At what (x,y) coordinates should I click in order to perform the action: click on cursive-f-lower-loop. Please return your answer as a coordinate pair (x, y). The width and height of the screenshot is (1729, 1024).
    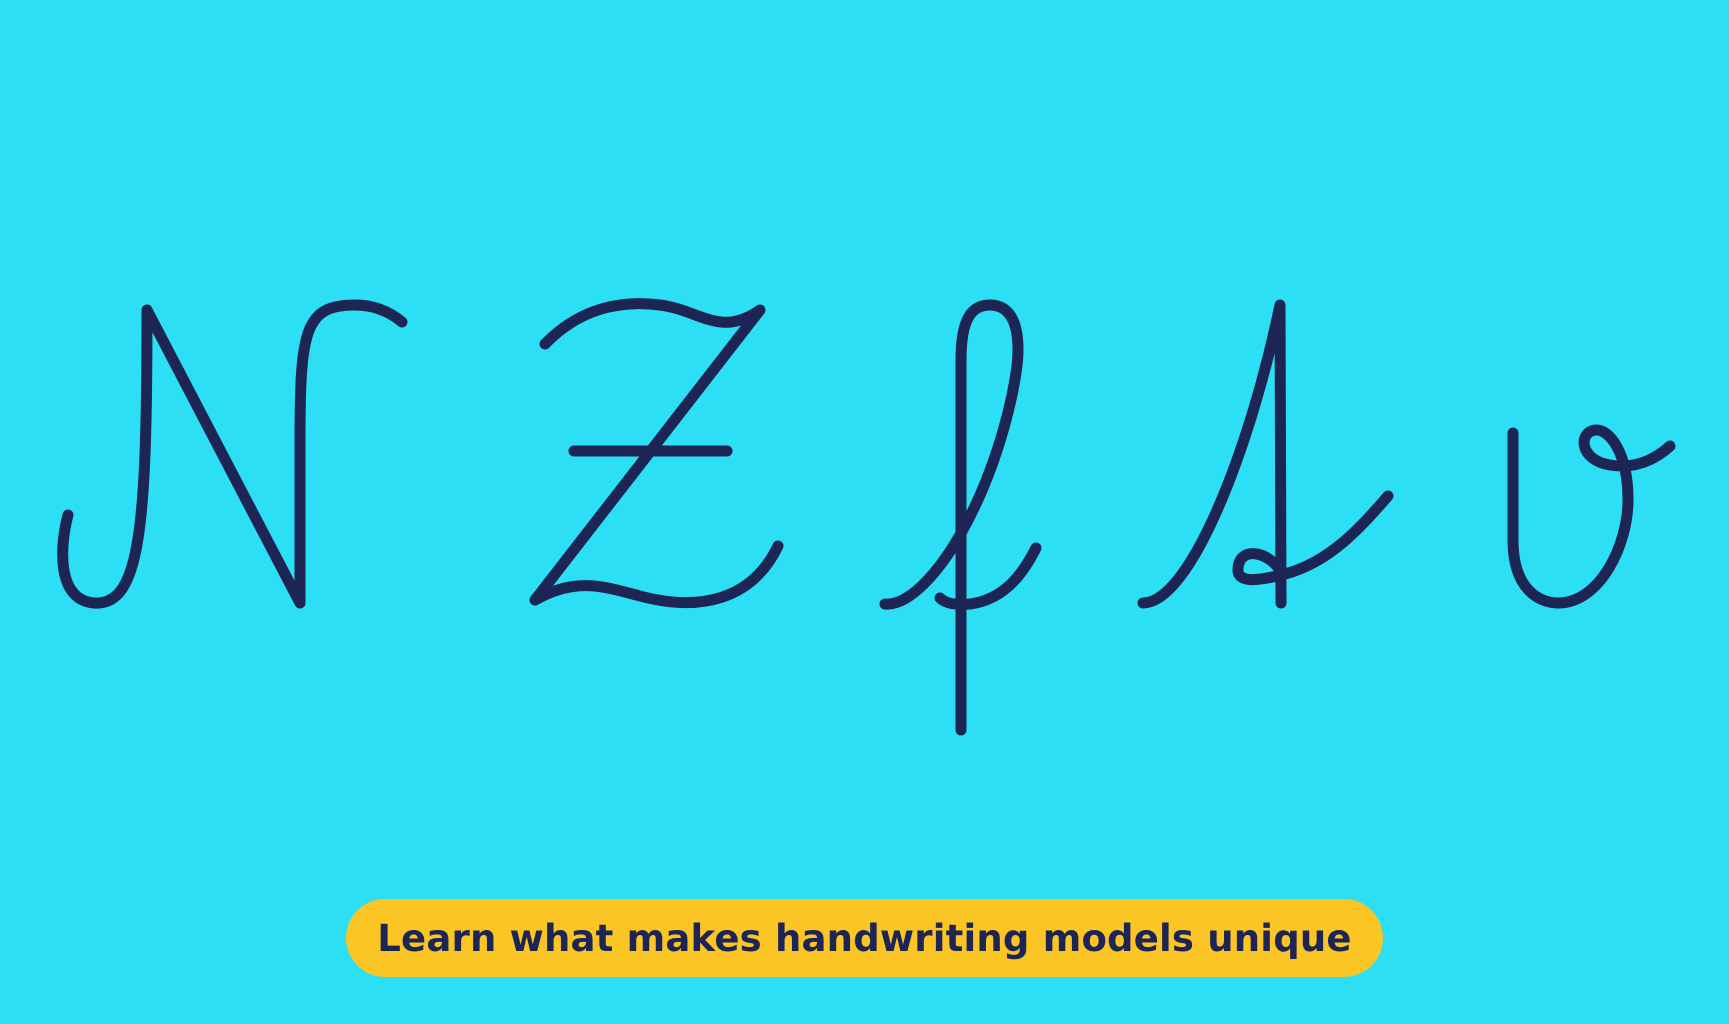
    Looking at the image, I should click on (988, 576).